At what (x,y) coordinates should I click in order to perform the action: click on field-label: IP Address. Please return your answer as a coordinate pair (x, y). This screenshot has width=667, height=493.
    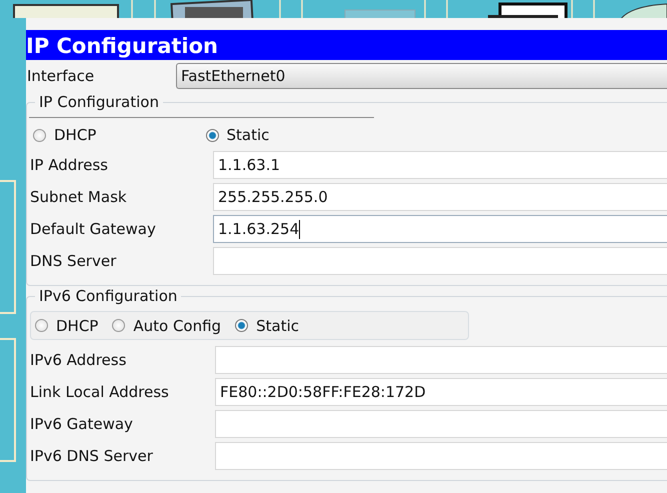
    Looking at the image, I should click on (69, 165).